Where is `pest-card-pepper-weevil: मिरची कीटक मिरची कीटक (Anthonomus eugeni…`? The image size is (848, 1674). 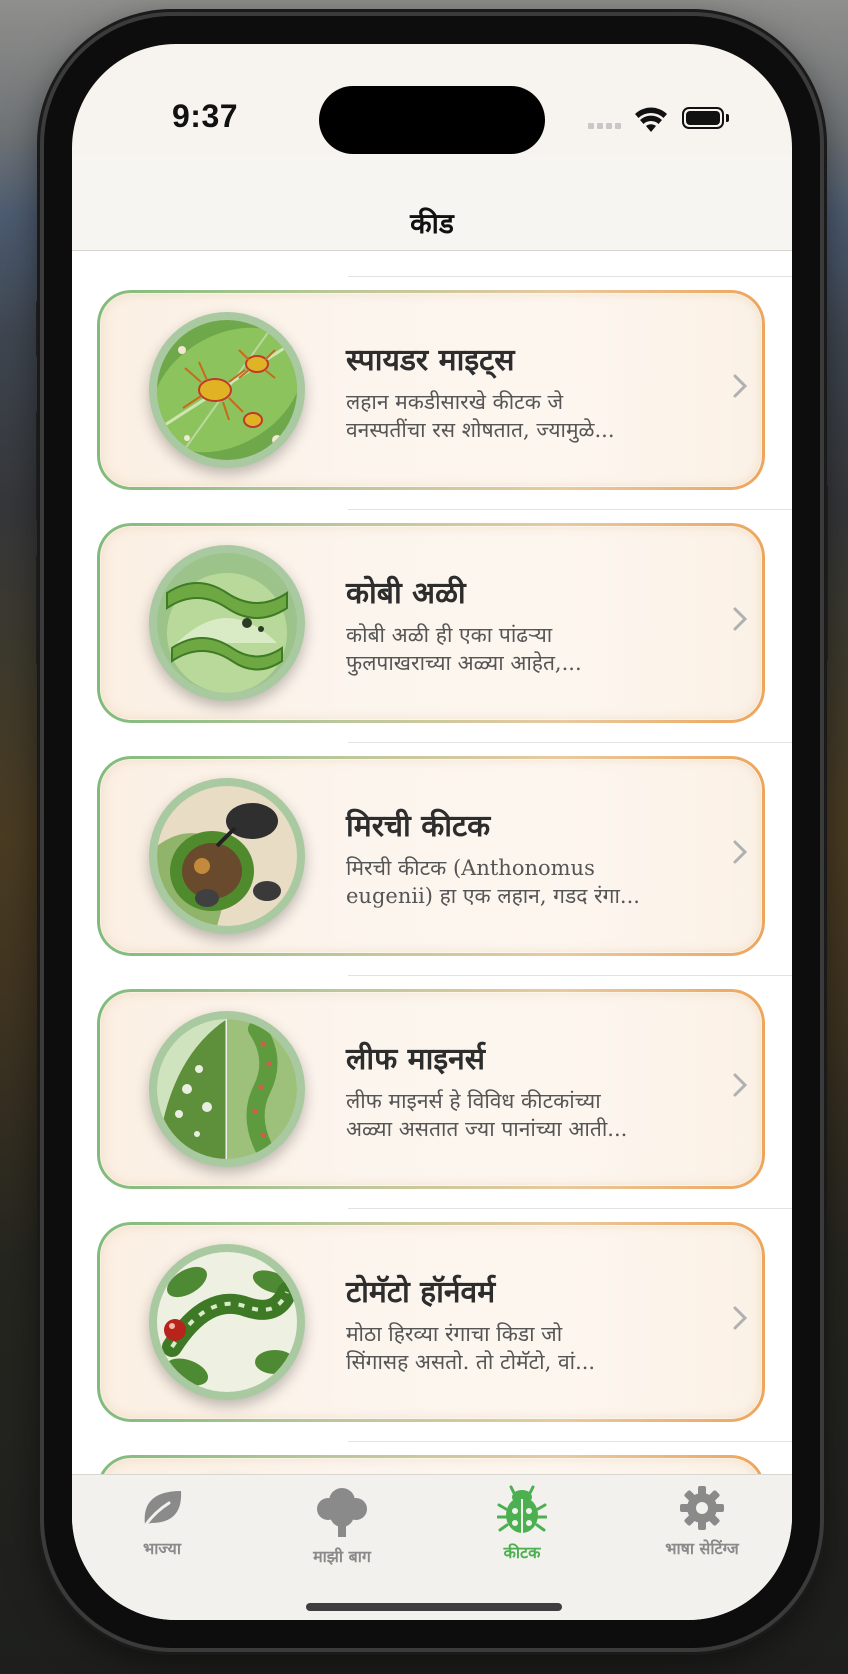 pest-card-pepper-weevil: मिरची कीटक मिरची कीटक (Anthonomus eugeni… is located at coordinates (431, 856).